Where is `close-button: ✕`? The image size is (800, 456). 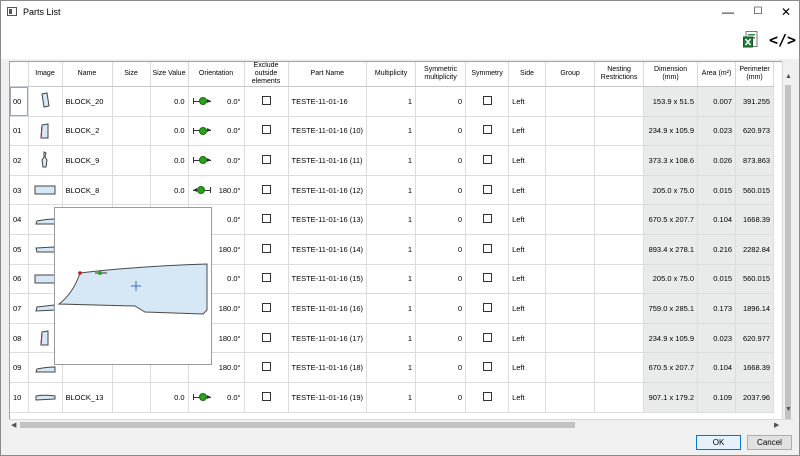
close-button: ✕ is located at coordinates (785, 11).